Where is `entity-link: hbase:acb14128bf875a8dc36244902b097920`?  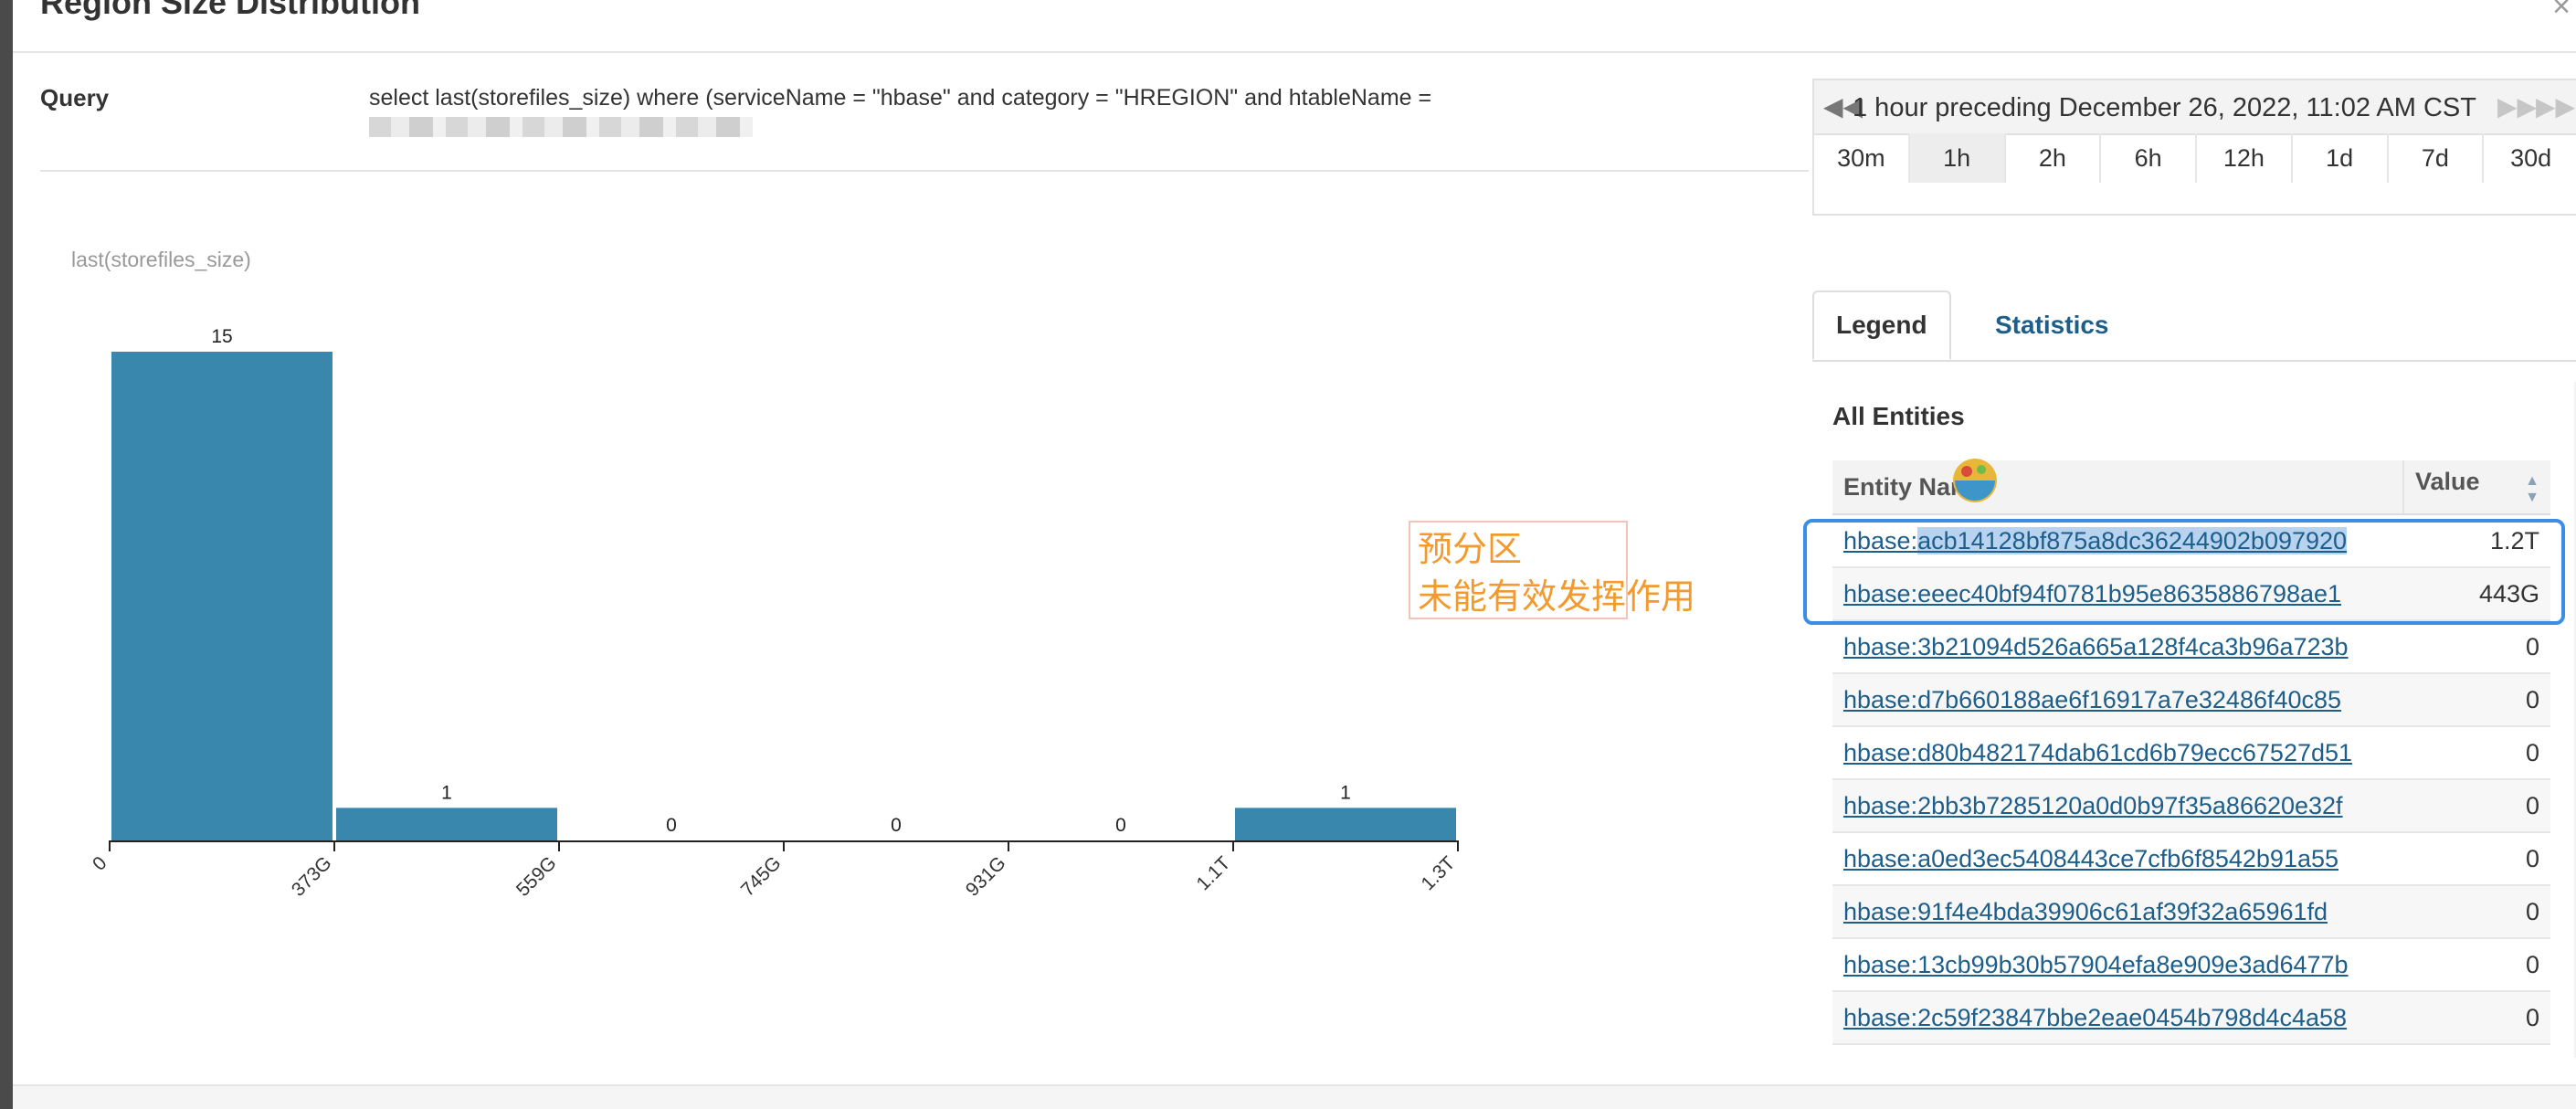
entity-link: hbase:acb14128bf875a8dc36244902b097920 is located at coordinates (2095, 540).